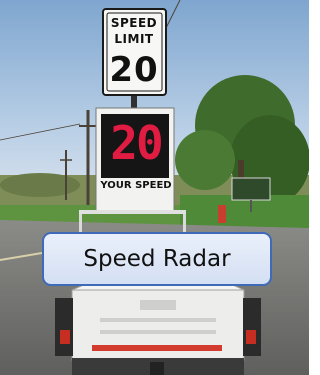 This screenshot has width=320, height=375. I want to click on speed-limit-value: 20, so click(134, 70).